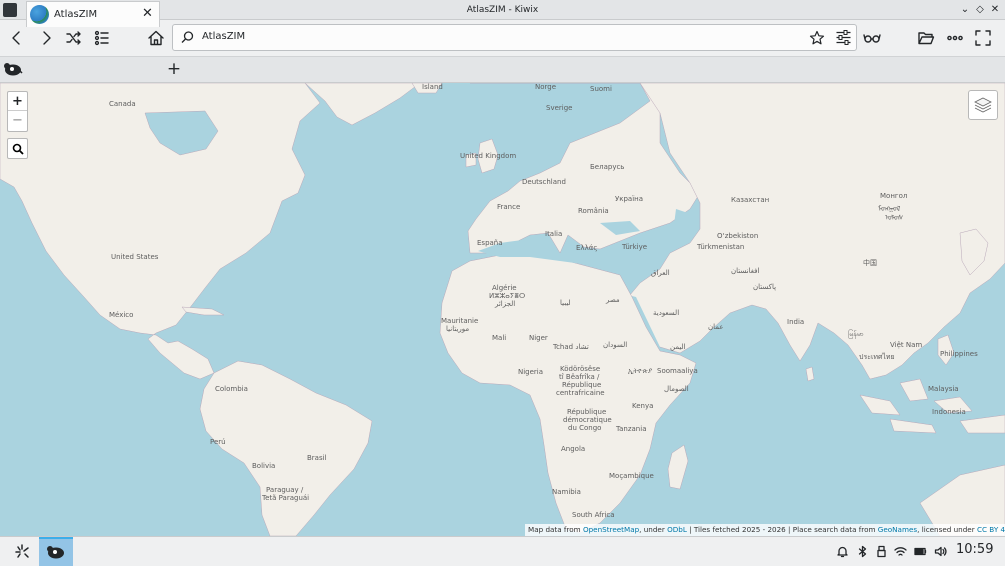  What do you see at coordinates (580, 369) in the screenshot?
I see `map-label-kodorosese: Ködörösêse` at bounding box center [580, 369].